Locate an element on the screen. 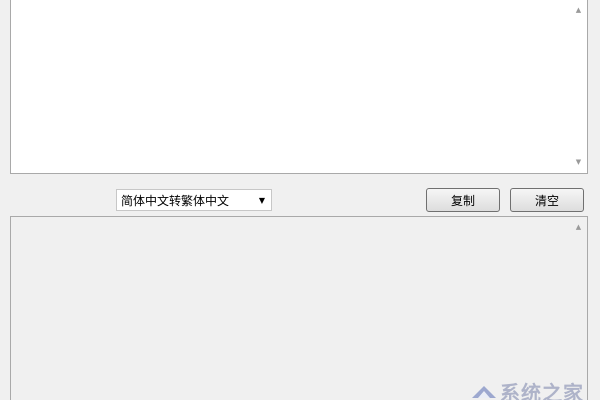 Image resolution: width=600 pixels, height=400 pixels. scroll-down-icon: ▼ is located at coordinates (578, 162).